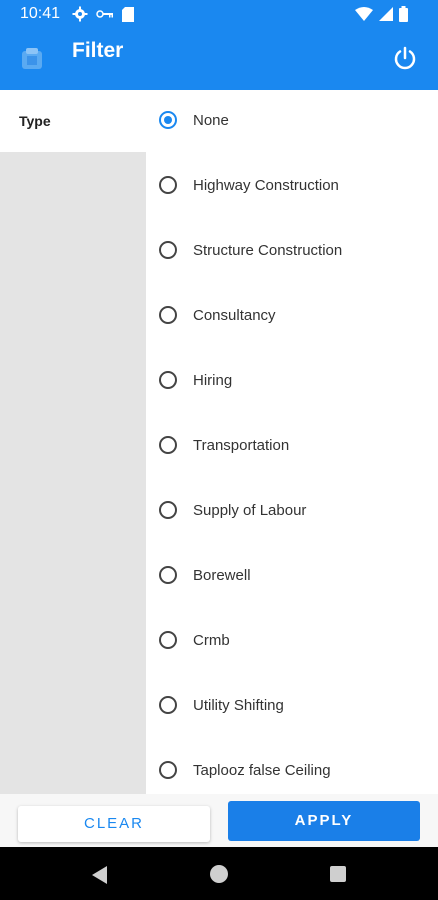  I want to click on option-utility-shifting: Utility Shifting, so click(292, 708).